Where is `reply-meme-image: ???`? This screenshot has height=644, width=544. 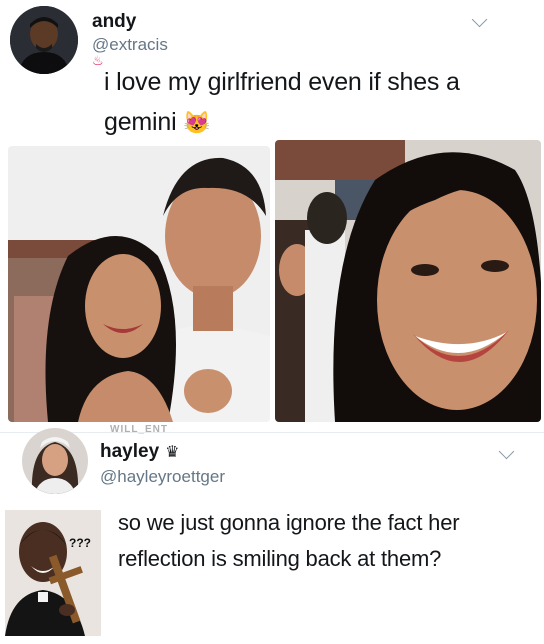
reply-meme-image: ??? is located at coordinates (53, 573).